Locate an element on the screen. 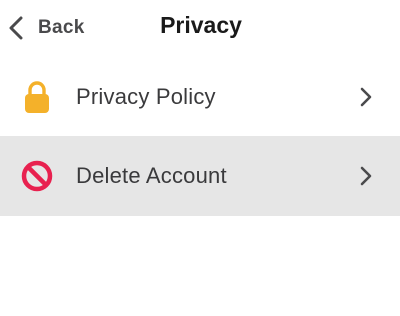 The image size is (400, 316). list-item-label: Delete Account is located at coordinates (151, 175).